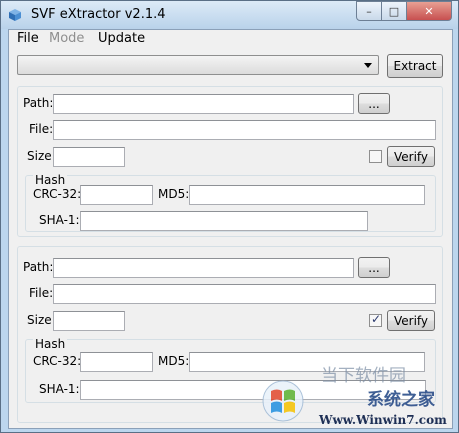 Image resolution: width=459 pixels, height=433 pixels. What do you see at coordinates (363, 376) in the screenshot?
I see `watermark-line1: 当下软件园` at bounding box center [363, 376].